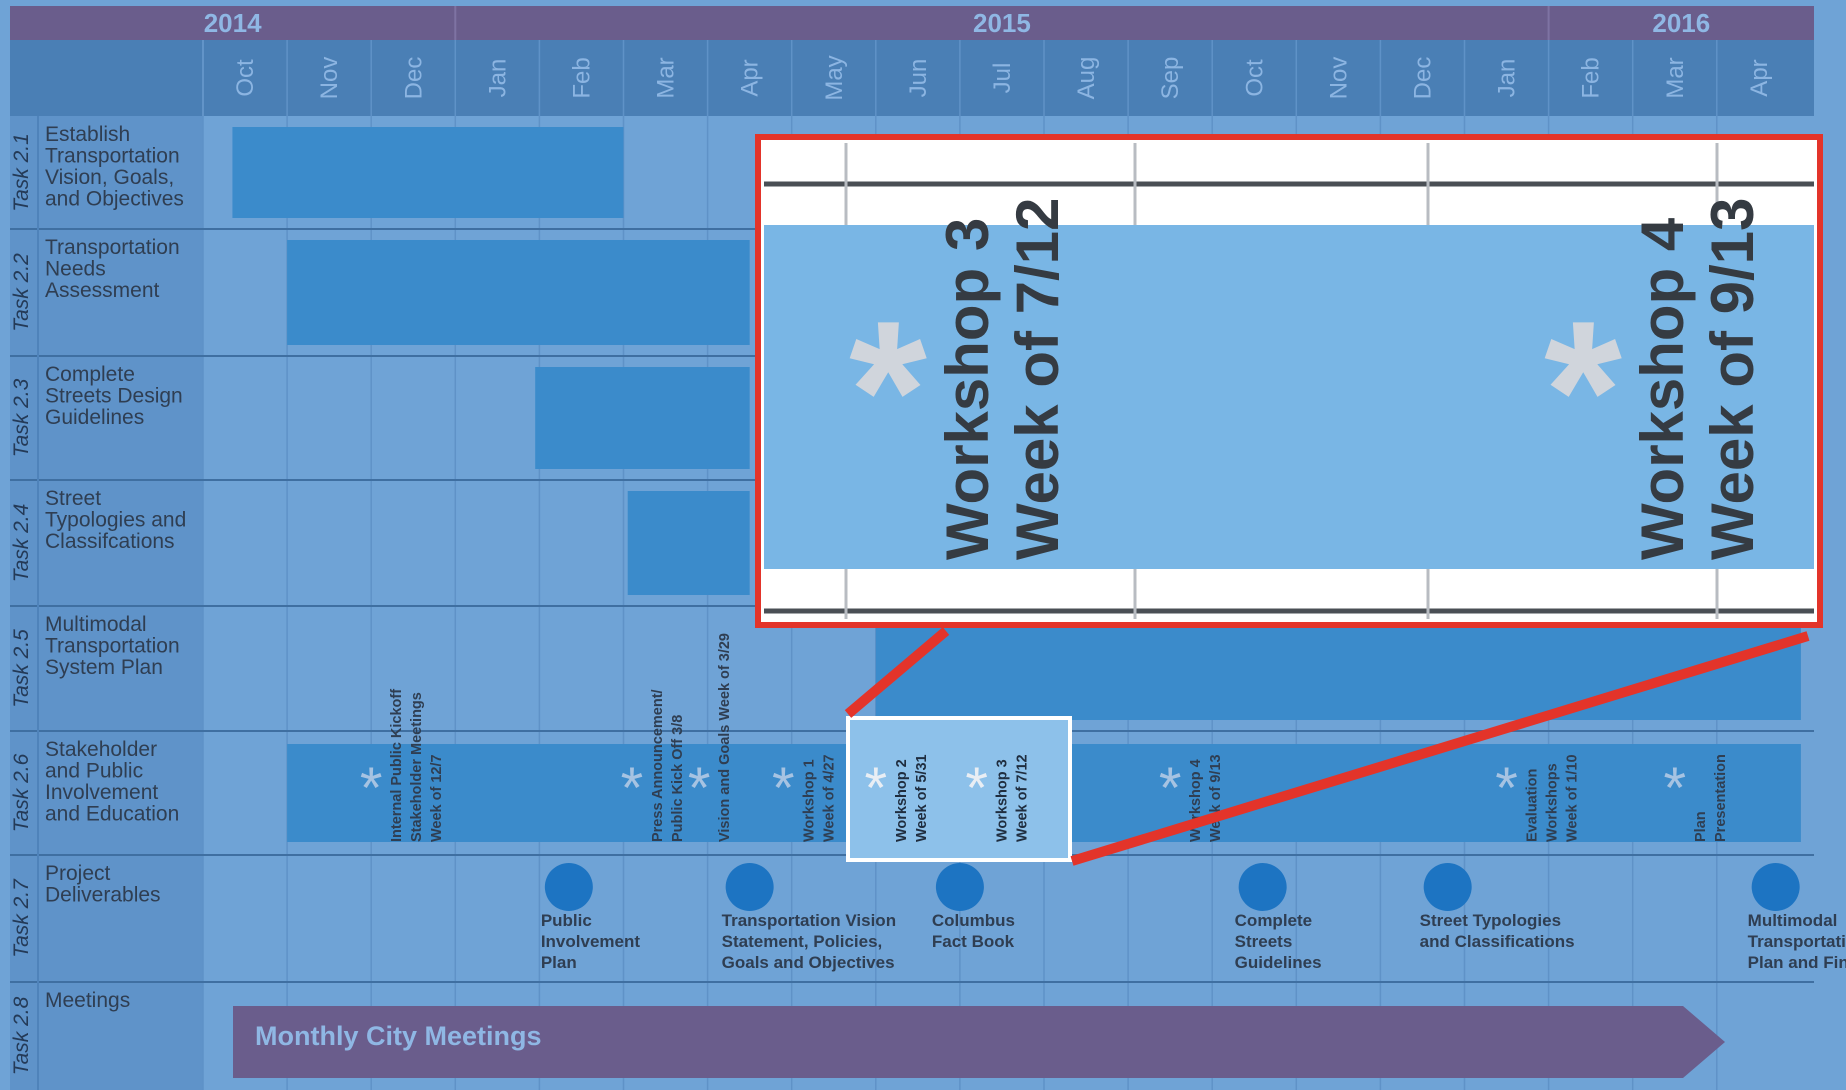 This screenshot has height=1090, width=1846. What do you see at coordinates (809, 920) in the screenshot?
I see `deliverable-label-line: Transportation Vision` at bounding box center [809, 920].